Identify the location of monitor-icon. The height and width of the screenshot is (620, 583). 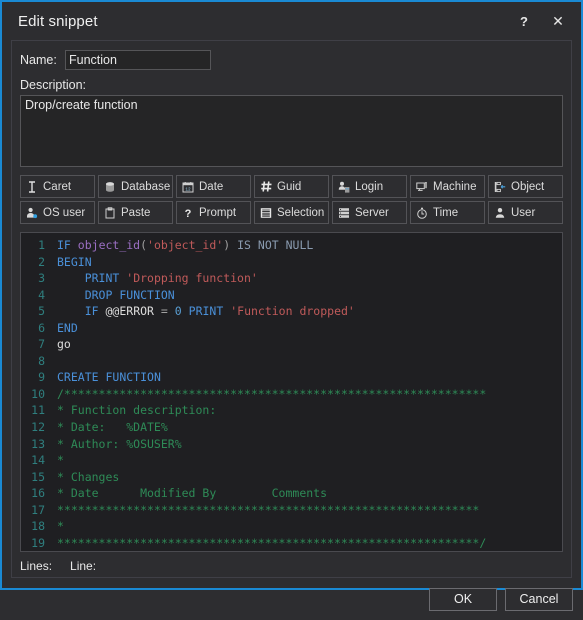
(422, 187).